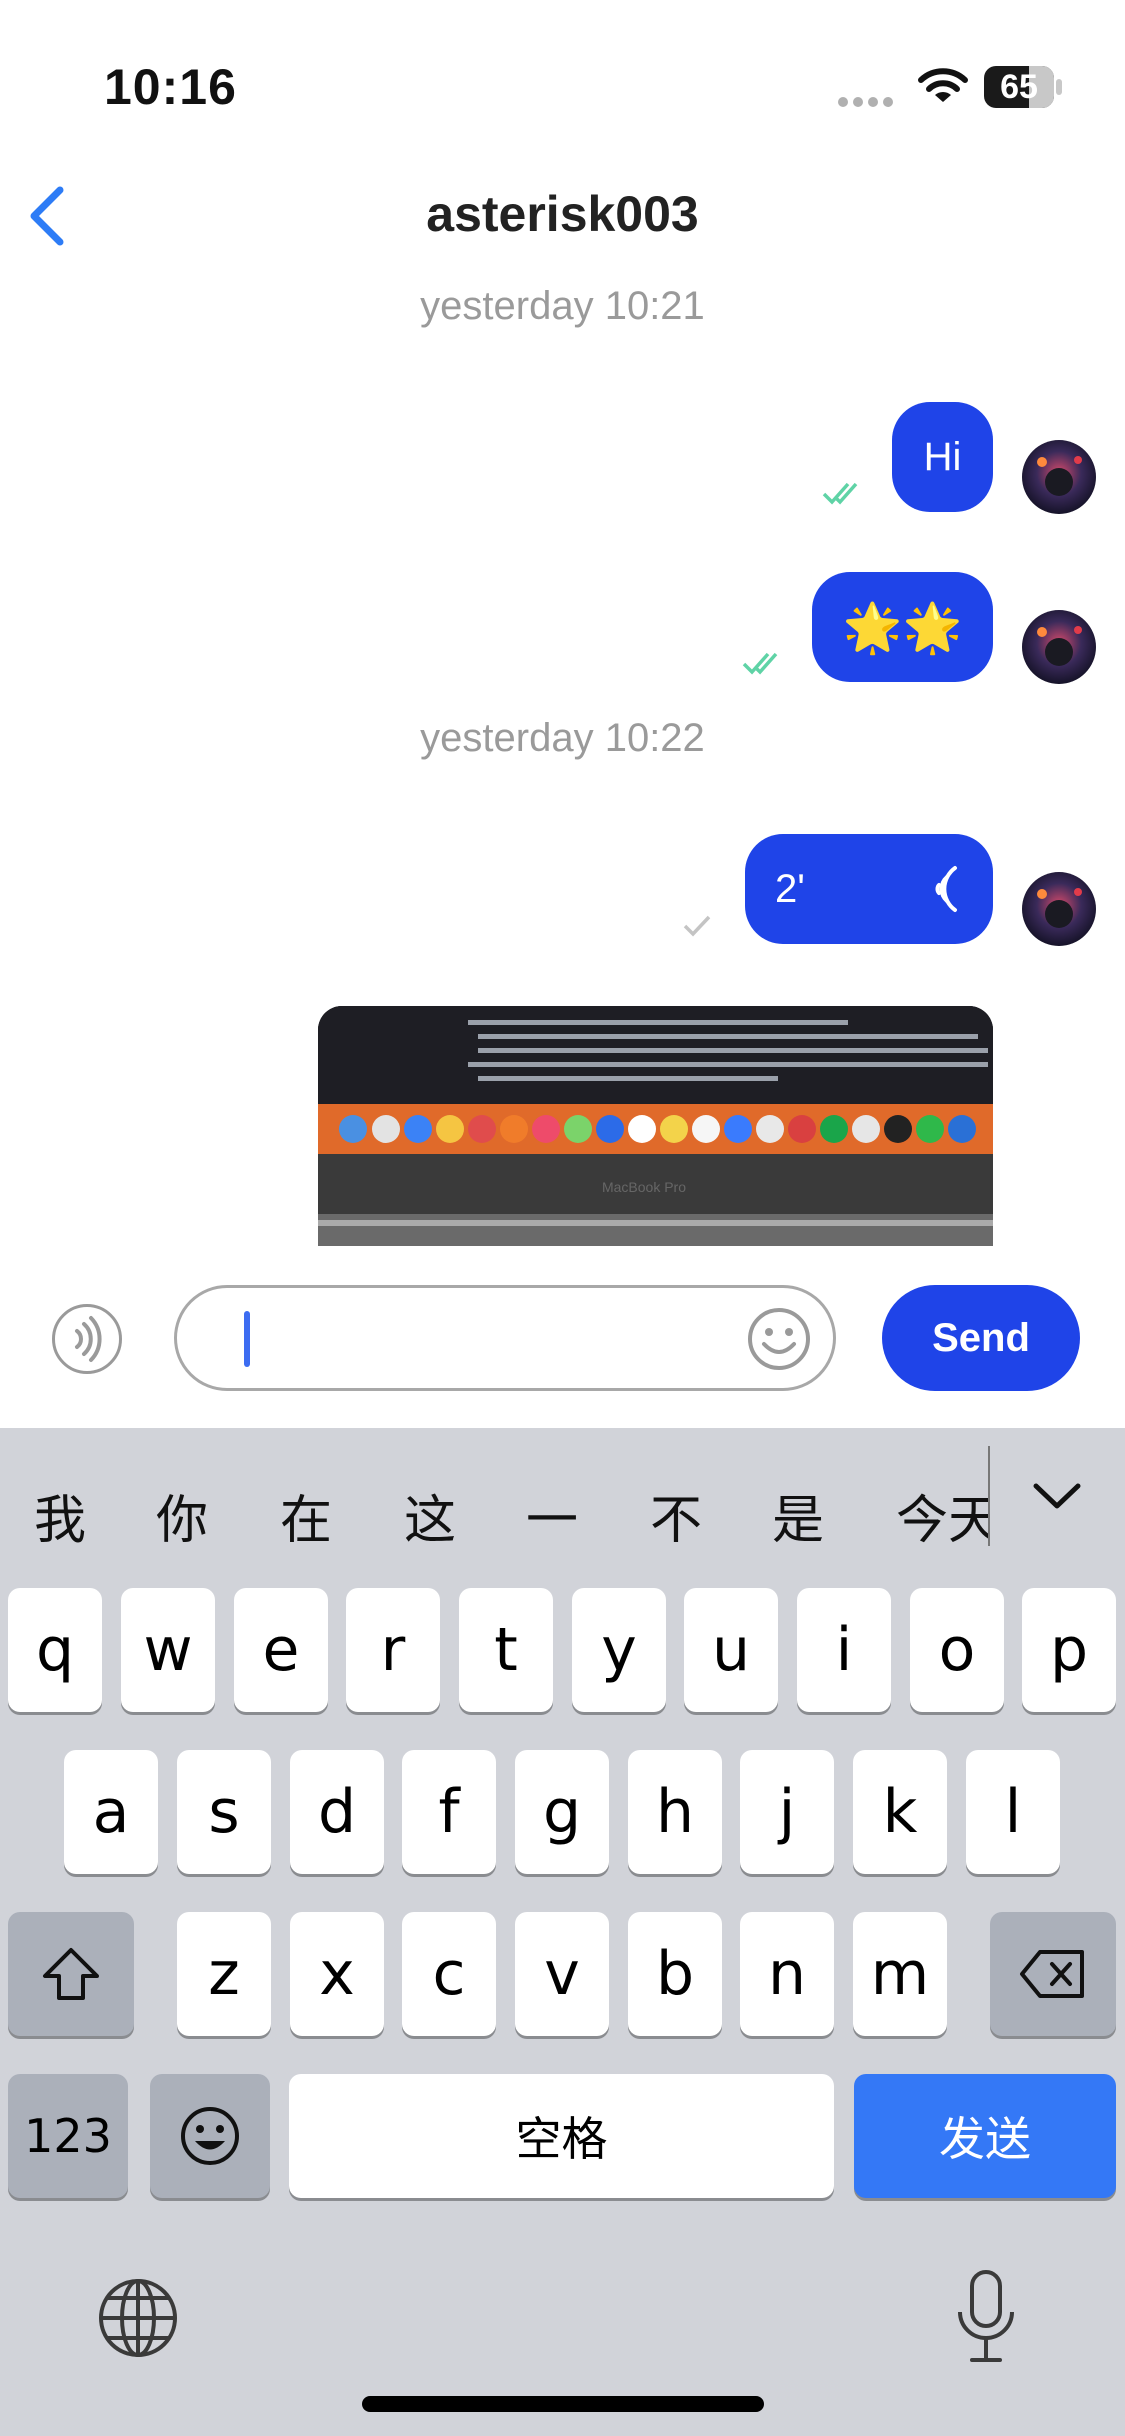 The image size is (1125, 2436). I want to click on candidate-word: 在, so click(306, 1515).